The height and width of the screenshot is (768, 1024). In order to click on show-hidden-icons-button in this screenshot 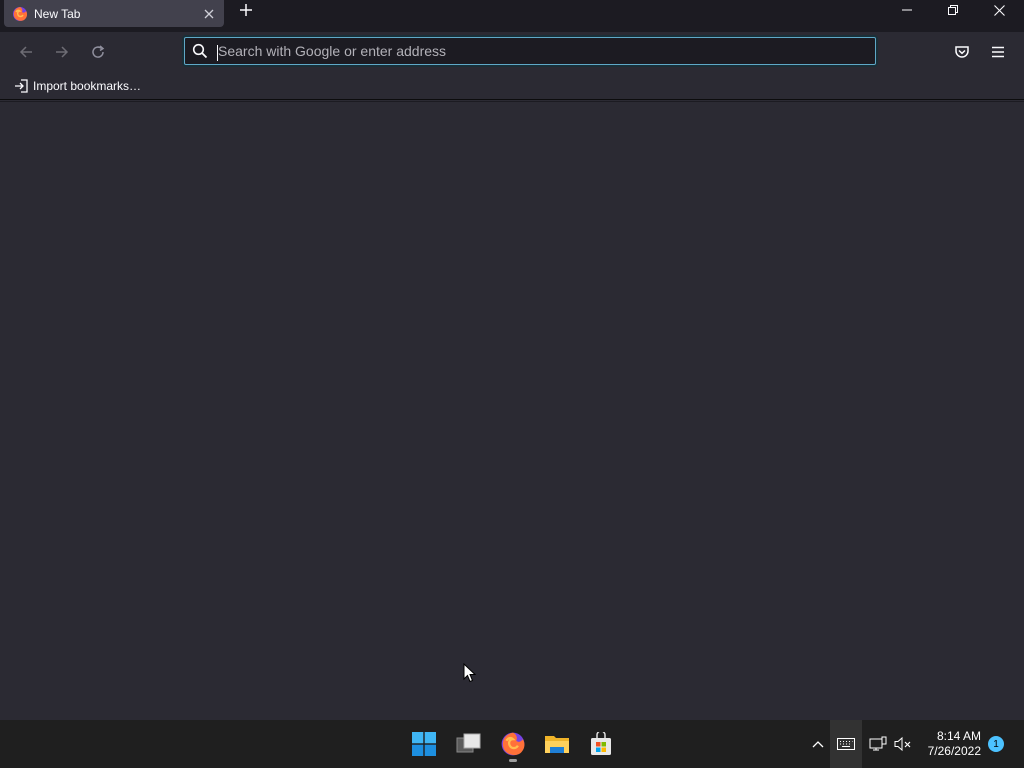, I will do `click(818, 744)`.